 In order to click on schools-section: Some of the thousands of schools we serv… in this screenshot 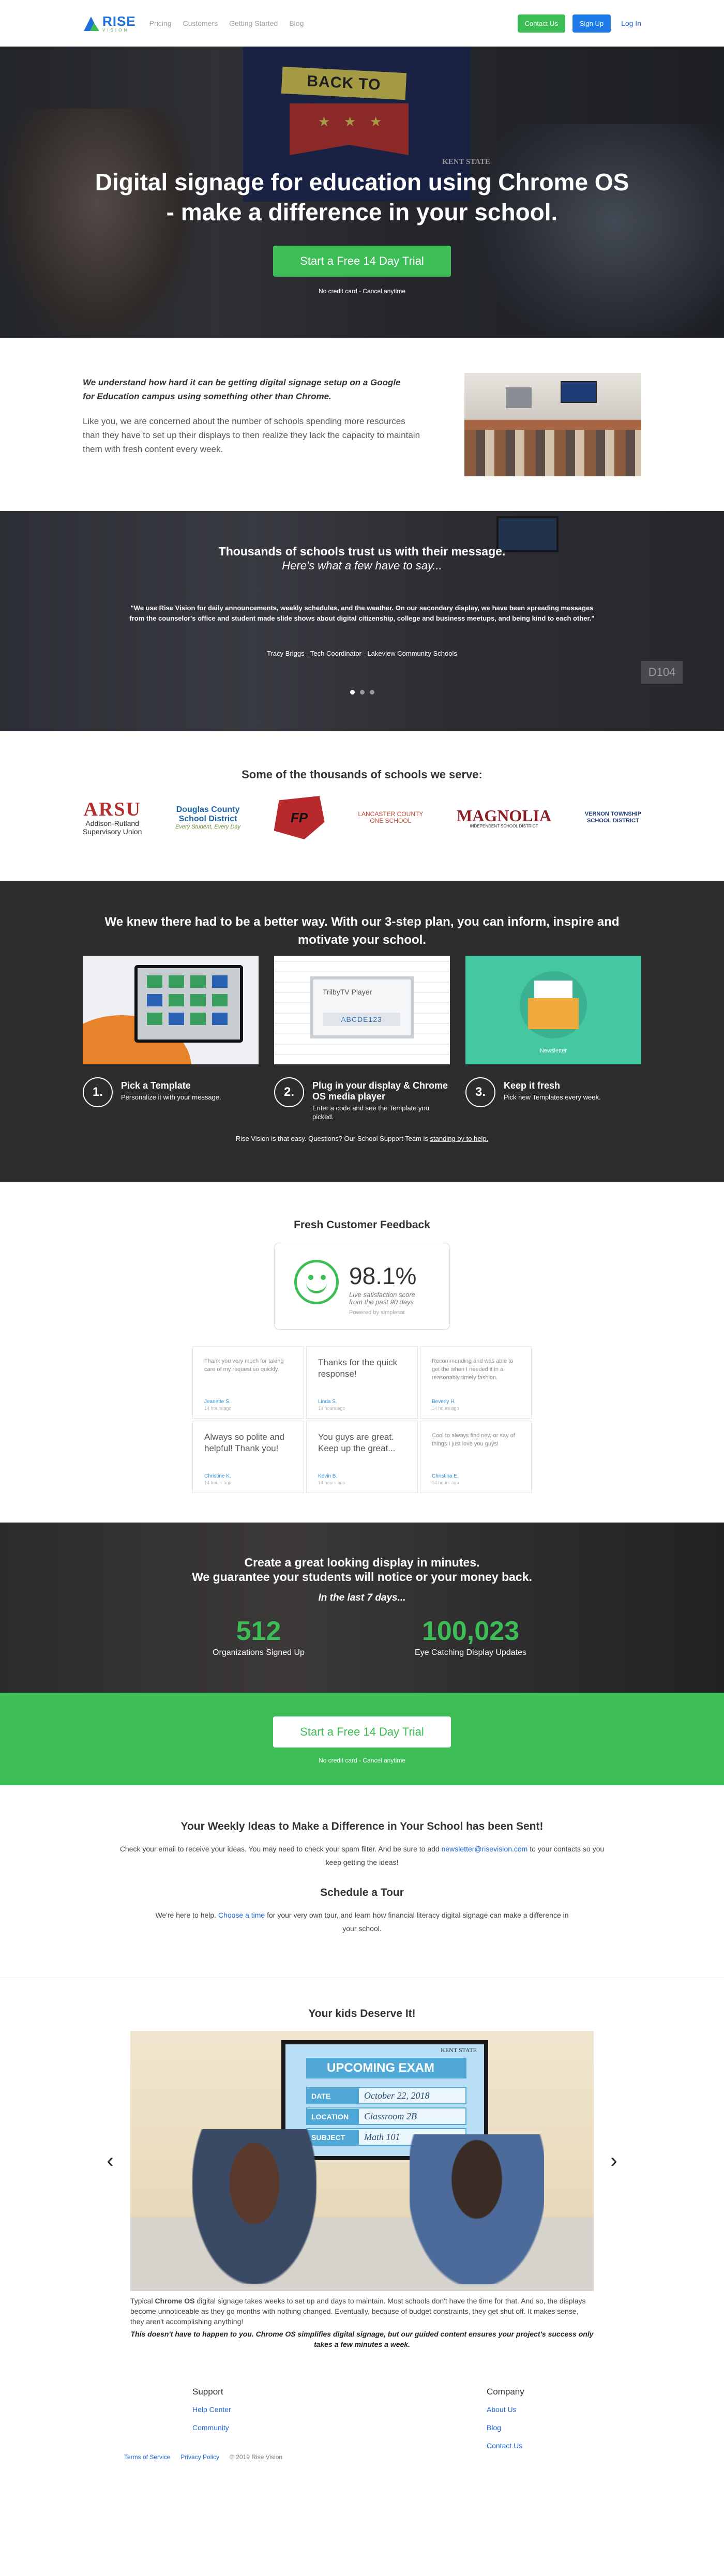, I will do `click(362, 806)`.